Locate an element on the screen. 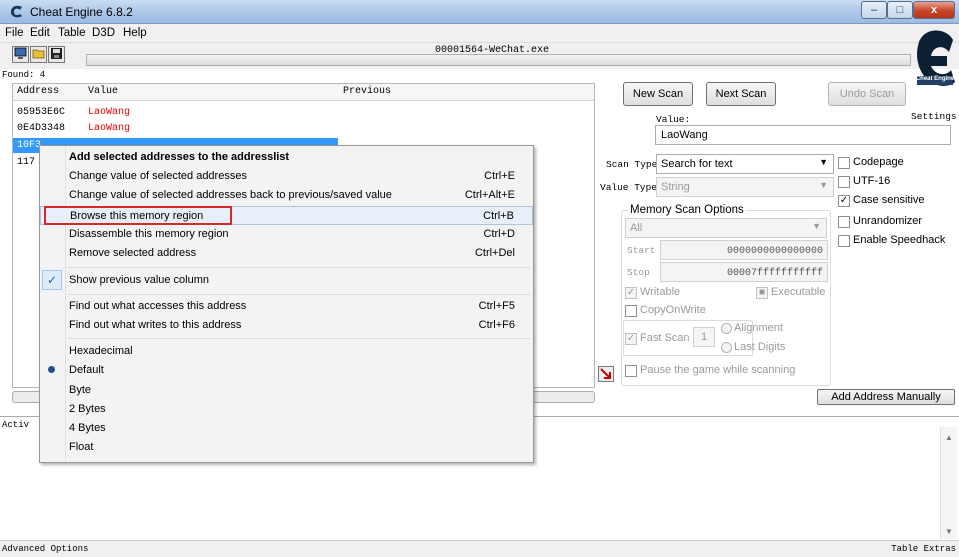 This screenshot has width=959, height=557. window-title: Cheat Engine 6.8.2 is located at coordinates (81, 12).